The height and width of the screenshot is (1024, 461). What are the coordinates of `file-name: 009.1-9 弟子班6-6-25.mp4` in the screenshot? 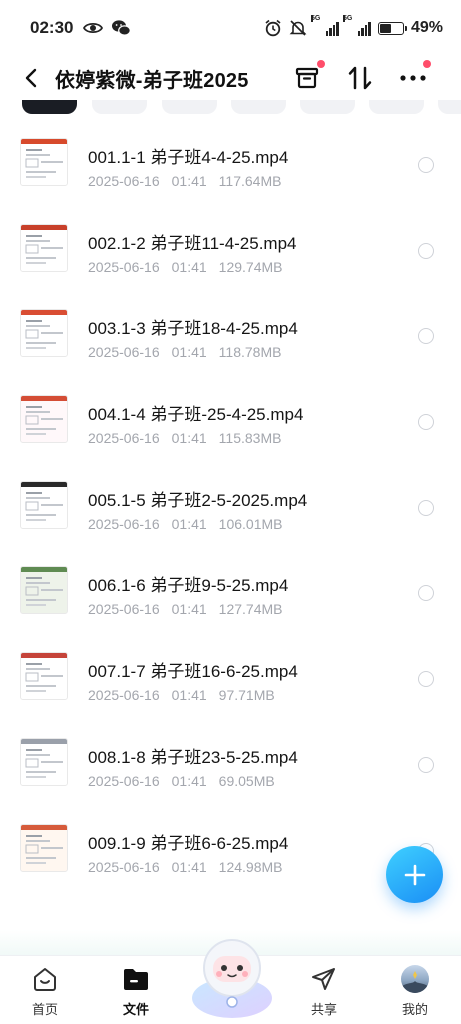 It's located at (188, 843).